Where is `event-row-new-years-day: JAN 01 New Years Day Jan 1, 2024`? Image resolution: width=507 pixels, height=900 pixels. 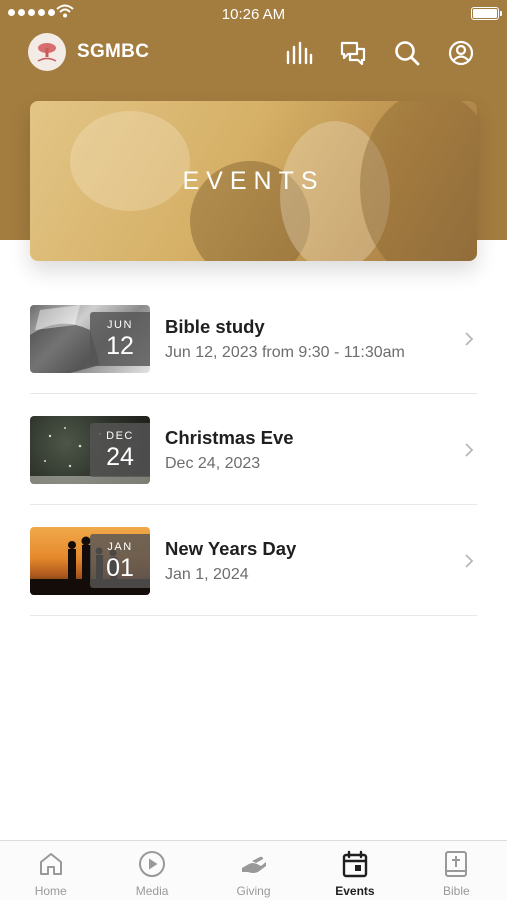 event-row-new-years-day: JAN 01 New Years Day Jan 1, 2024 is located at coordinates (253, 560).